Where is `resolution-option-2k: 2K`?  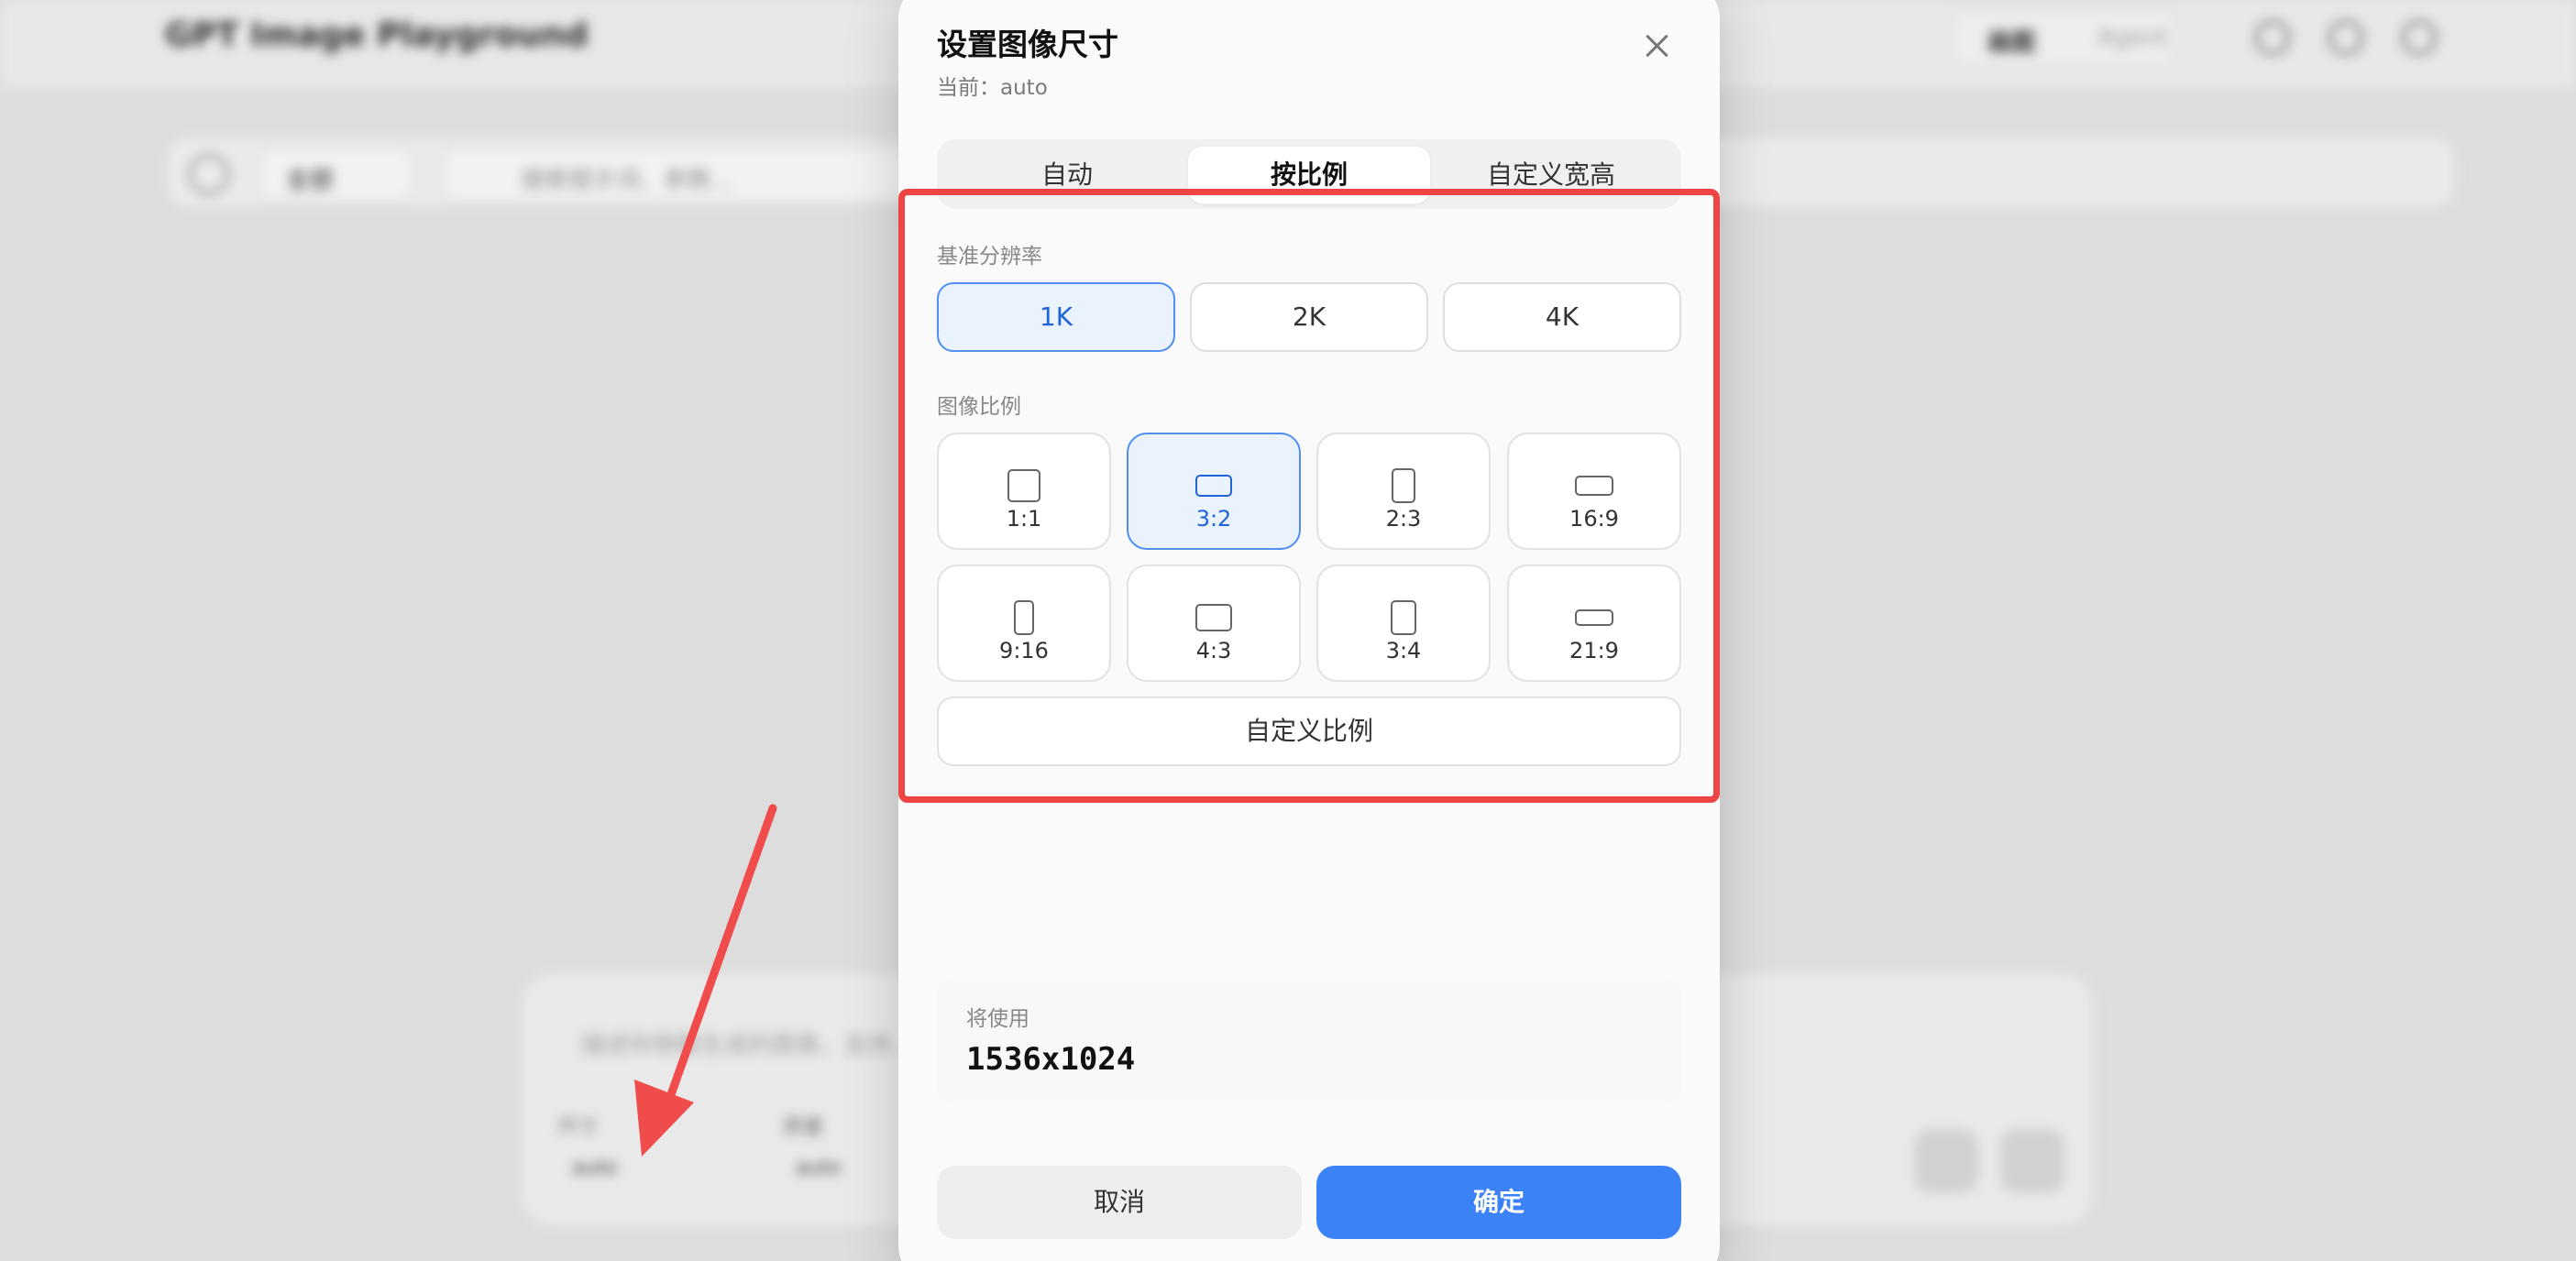
resolution-option-2k: 2K is located at coordinates (1309, 317).